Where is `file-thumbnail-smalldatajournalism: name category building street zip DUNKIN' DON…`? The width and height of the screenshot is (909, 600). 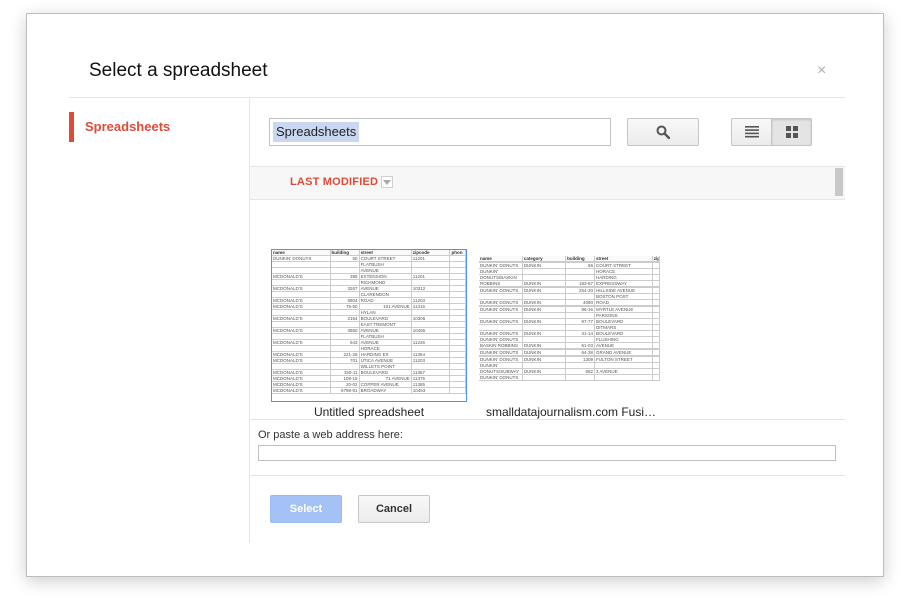
file-thumbnail-smalldatajournalism: name category building street zip DUNKIN' DON… is located at coordinates (569, 324).